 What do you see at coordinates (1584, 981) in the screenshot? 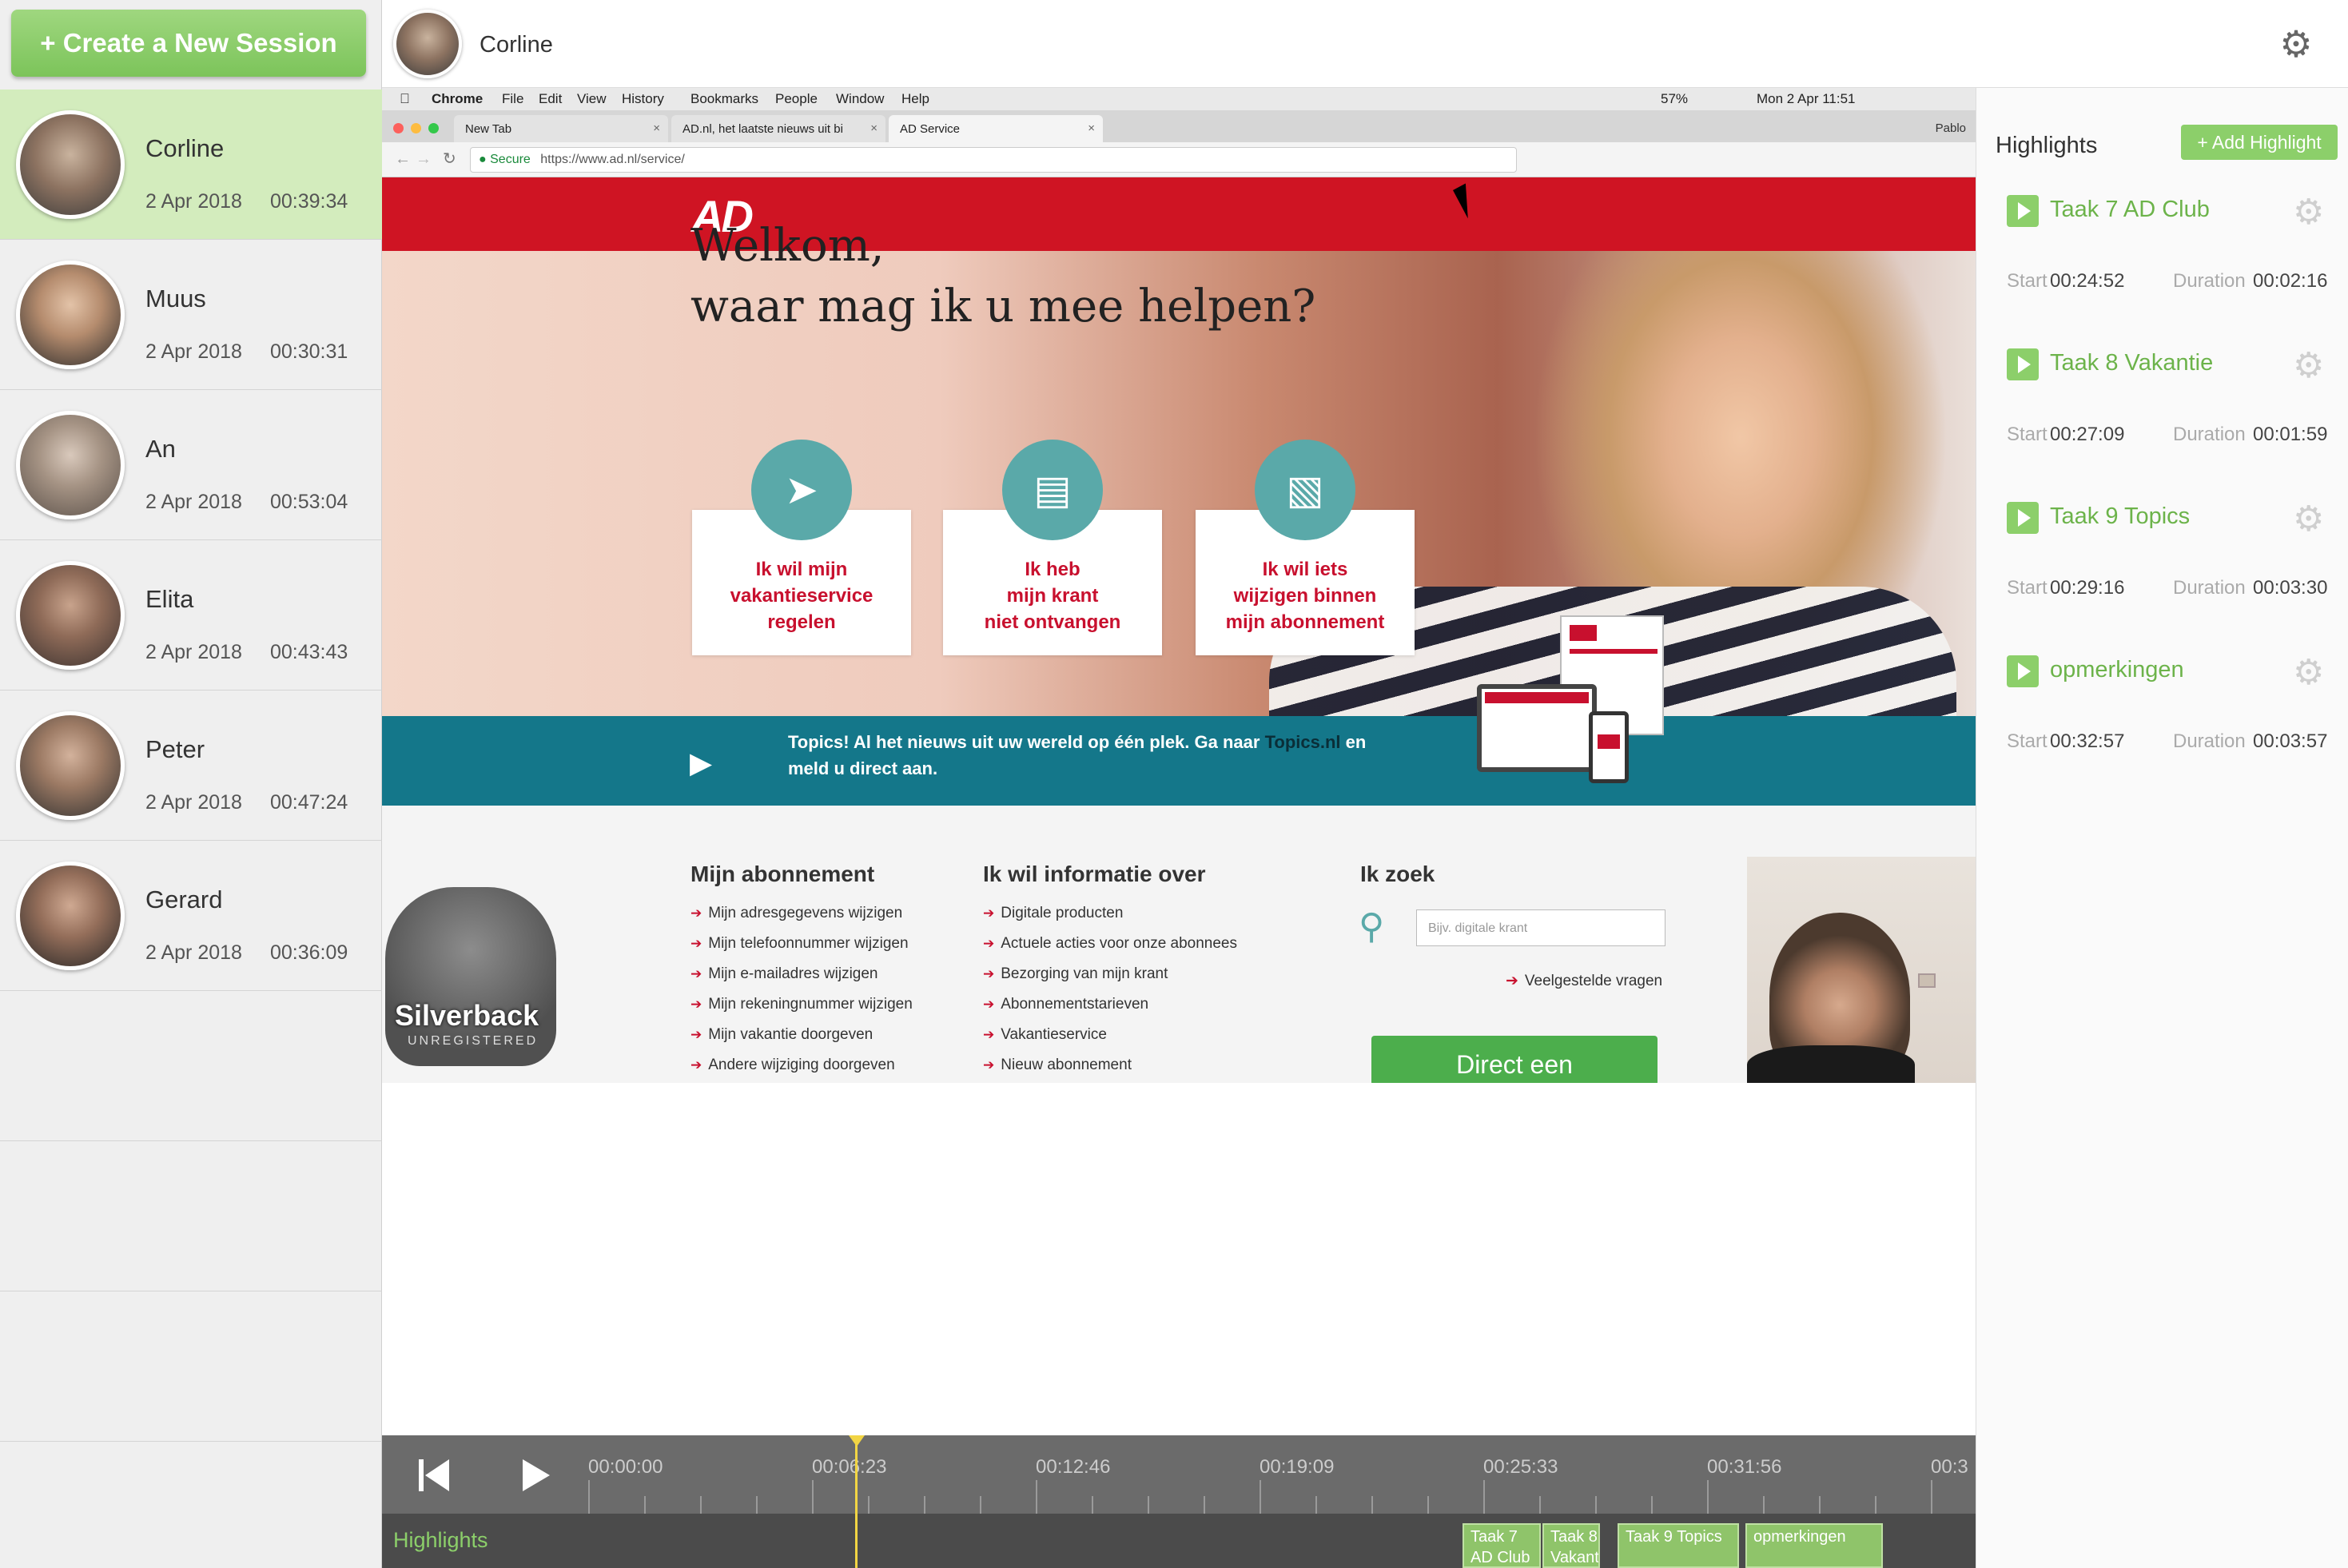
I see `faq-link: Veelgestelde vragen` at bounding box center [1584, 981].